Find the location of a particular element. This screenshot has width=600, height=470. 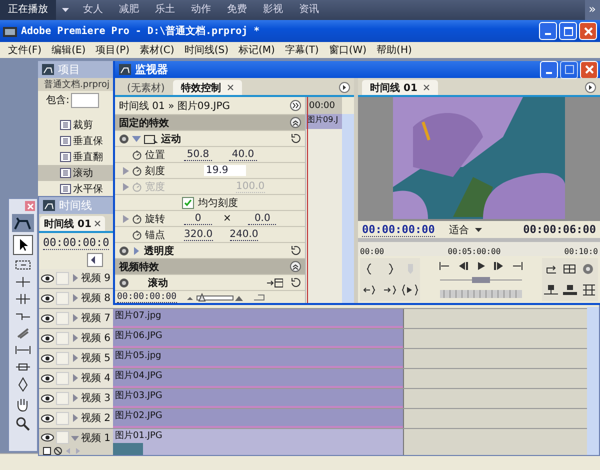

slider-thumb is located at coordinates (481, 280).